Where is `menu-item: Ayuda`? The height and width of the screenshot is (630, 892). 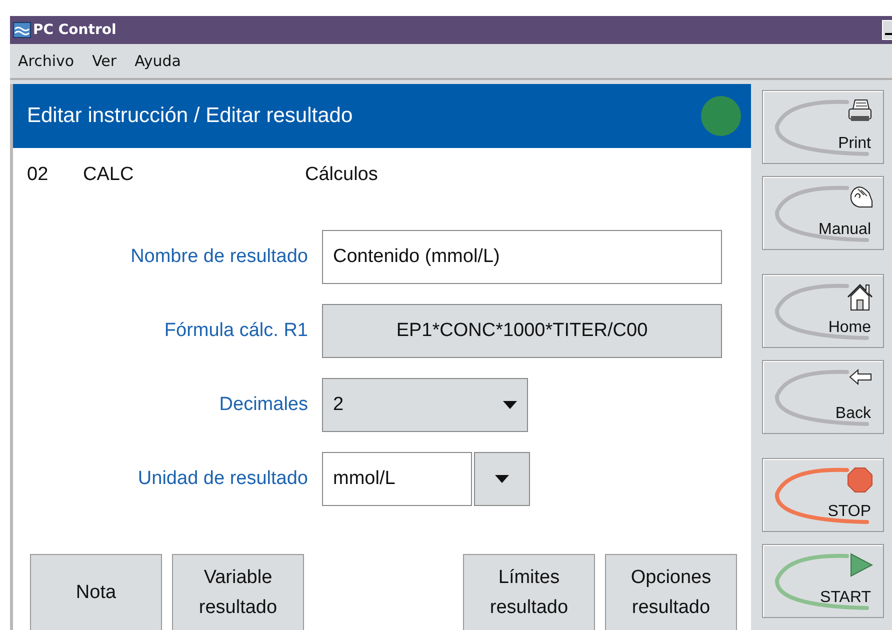 menu-item: Ayuda is located at coordinates (157, 61).